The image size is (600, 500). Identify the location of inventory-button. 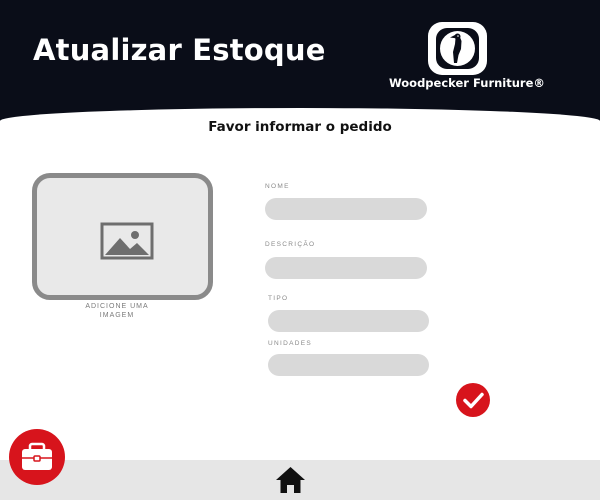
(37, 457).